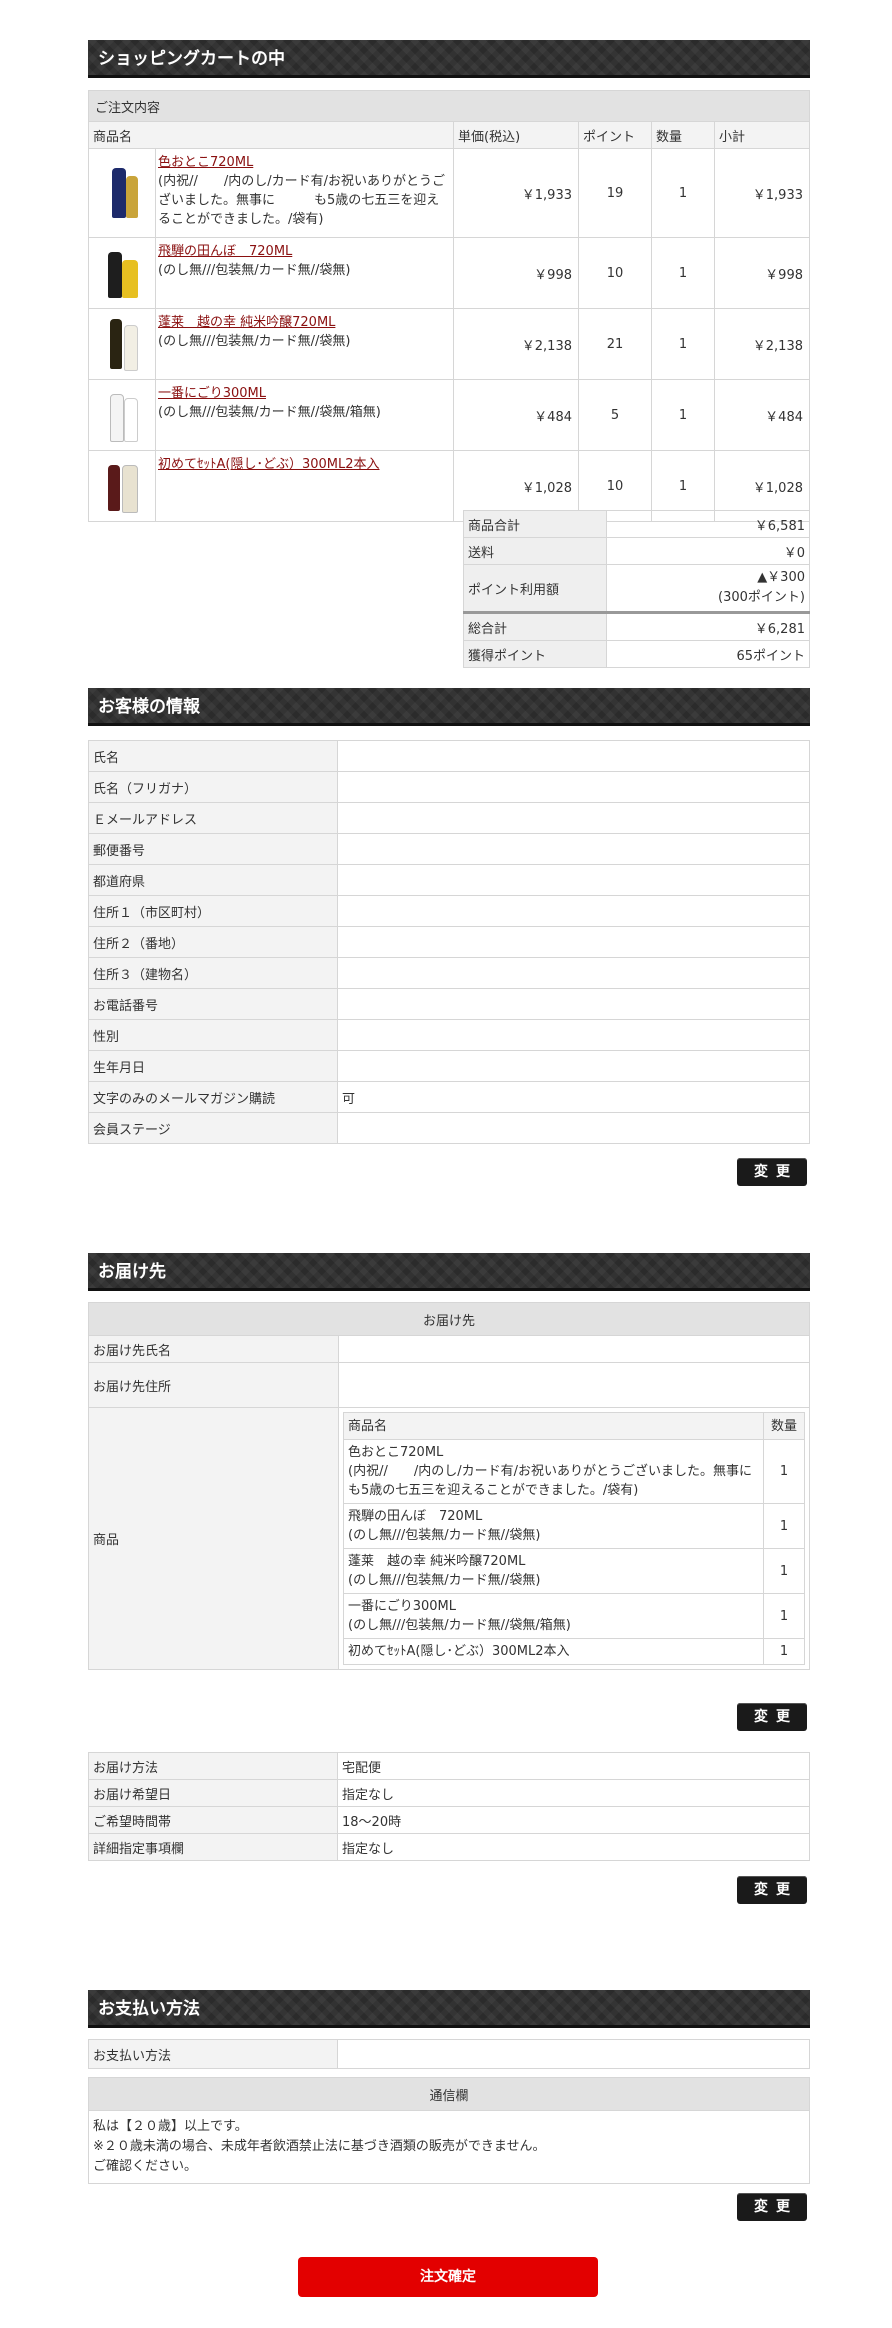 The width and height of the screenshot is (892, 2328). What do you see at coordinates (708, 654) in the screenshot?
I see `earned-points: 65ポイント` at bounding box center [708, 654].